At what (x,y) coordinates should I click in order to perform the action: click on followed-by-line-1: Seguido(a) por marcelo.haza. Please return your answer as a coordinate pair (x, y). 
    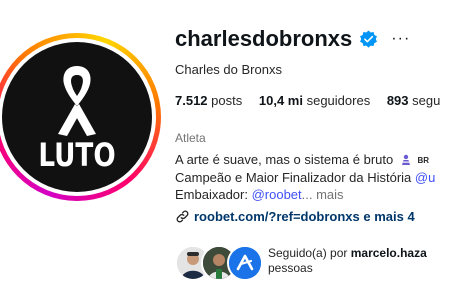
    Looking at the image, I should click on (347, 253).